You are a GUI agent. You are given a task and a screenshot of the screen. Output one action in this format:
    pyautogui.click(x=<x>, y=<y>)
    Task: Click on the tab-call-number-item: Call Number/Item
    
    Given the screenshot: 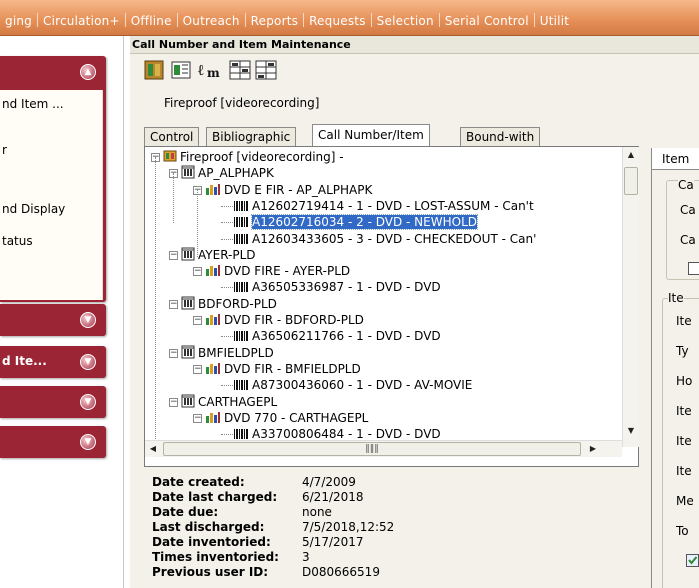 What is the action you would take?
    pyautogui.click(x=371, y=135)
    